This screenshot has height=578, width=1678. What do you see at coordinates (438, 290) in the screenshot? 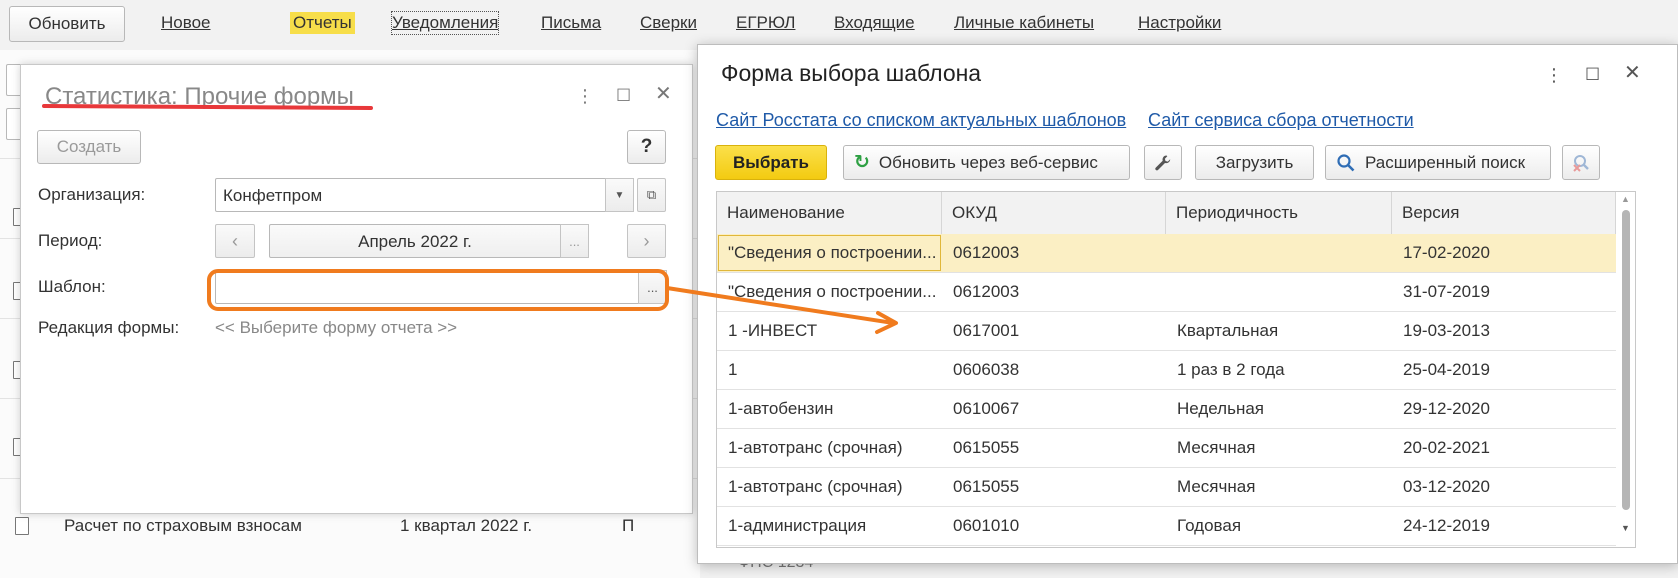
I see `template-field-highlight-annotation` at bounding box center [438, 290].